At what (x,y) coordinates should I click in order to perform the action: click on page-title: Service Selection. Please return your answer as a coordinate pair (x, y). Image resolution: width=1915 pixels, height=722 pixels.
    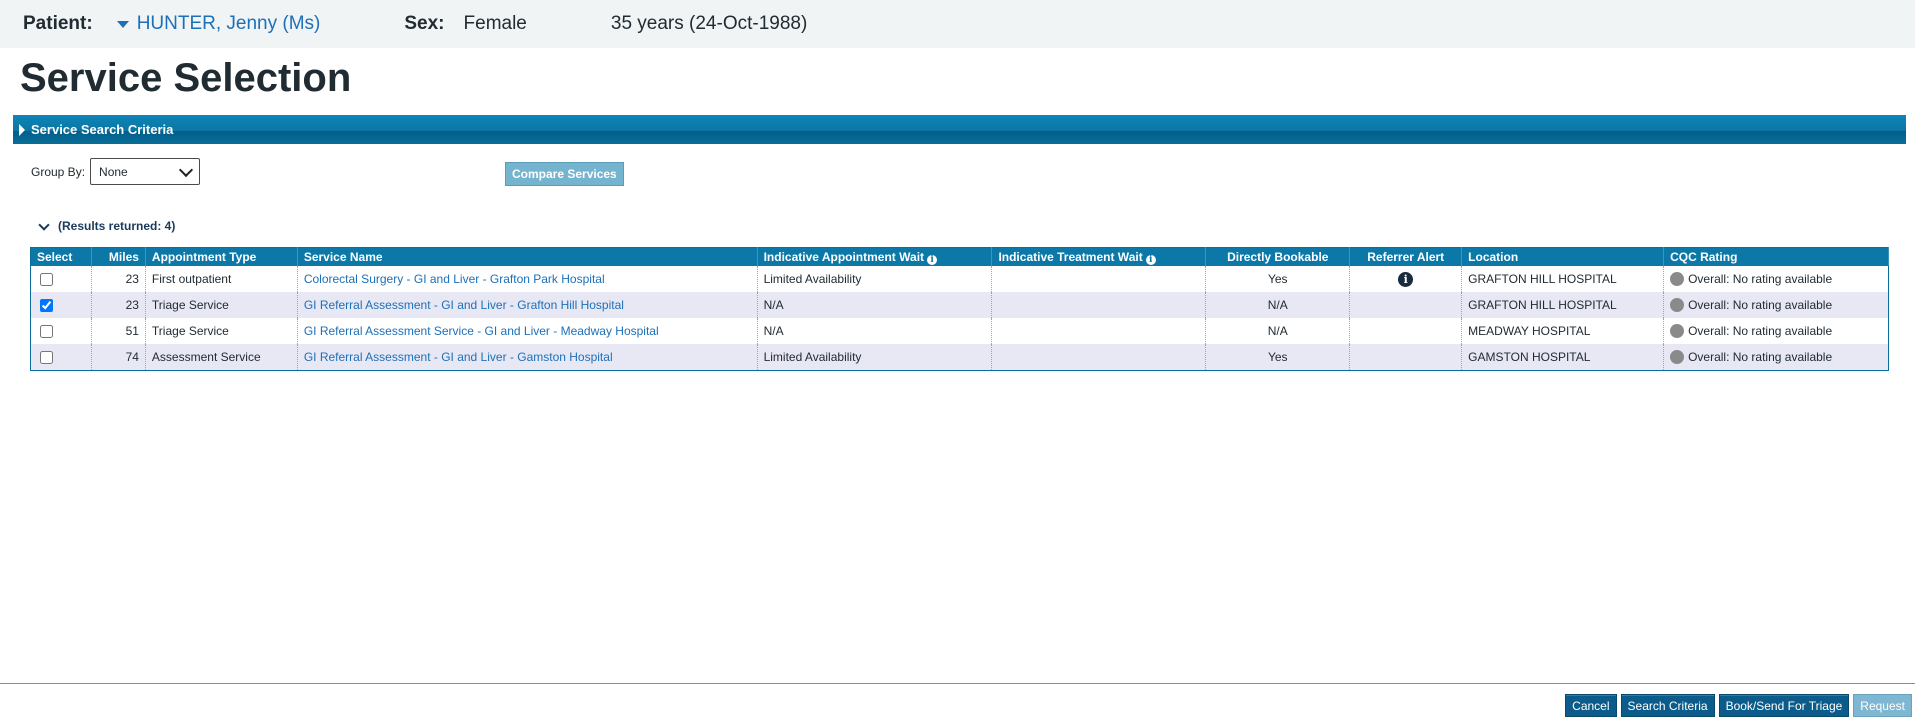
    Looking at the image, I should click on (186, 78).